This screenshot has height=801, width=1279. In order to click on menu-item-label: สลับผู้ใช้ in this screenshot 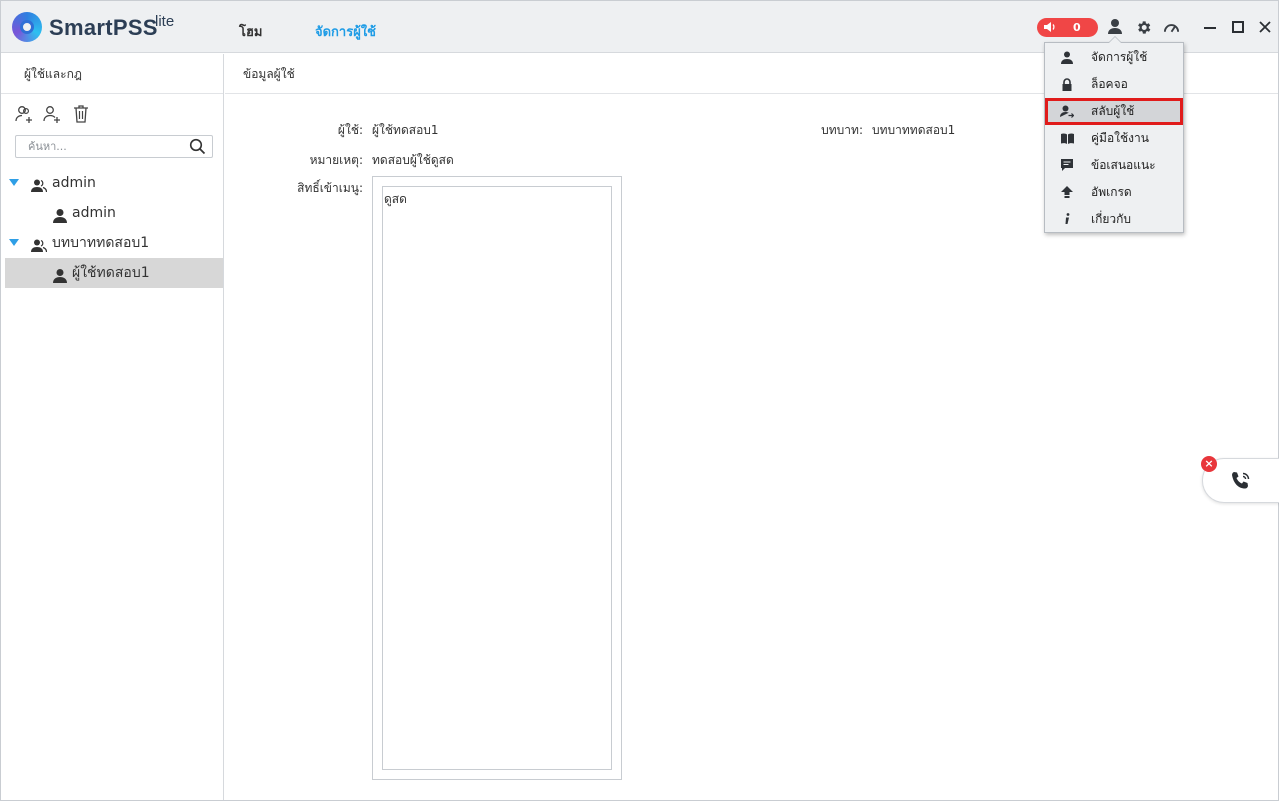, I will do `click(1113, 111)`.